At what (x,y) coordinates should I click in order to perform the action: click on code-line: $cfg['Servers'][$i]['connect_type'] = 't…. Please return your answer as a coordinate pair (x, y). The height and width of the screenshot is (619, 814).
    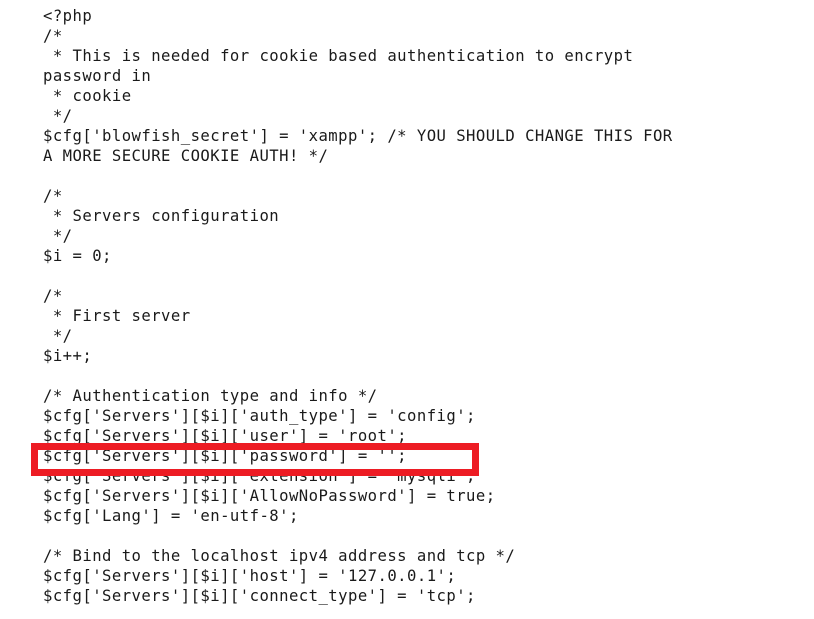
    Looking at the image, I should click on (259, 596).